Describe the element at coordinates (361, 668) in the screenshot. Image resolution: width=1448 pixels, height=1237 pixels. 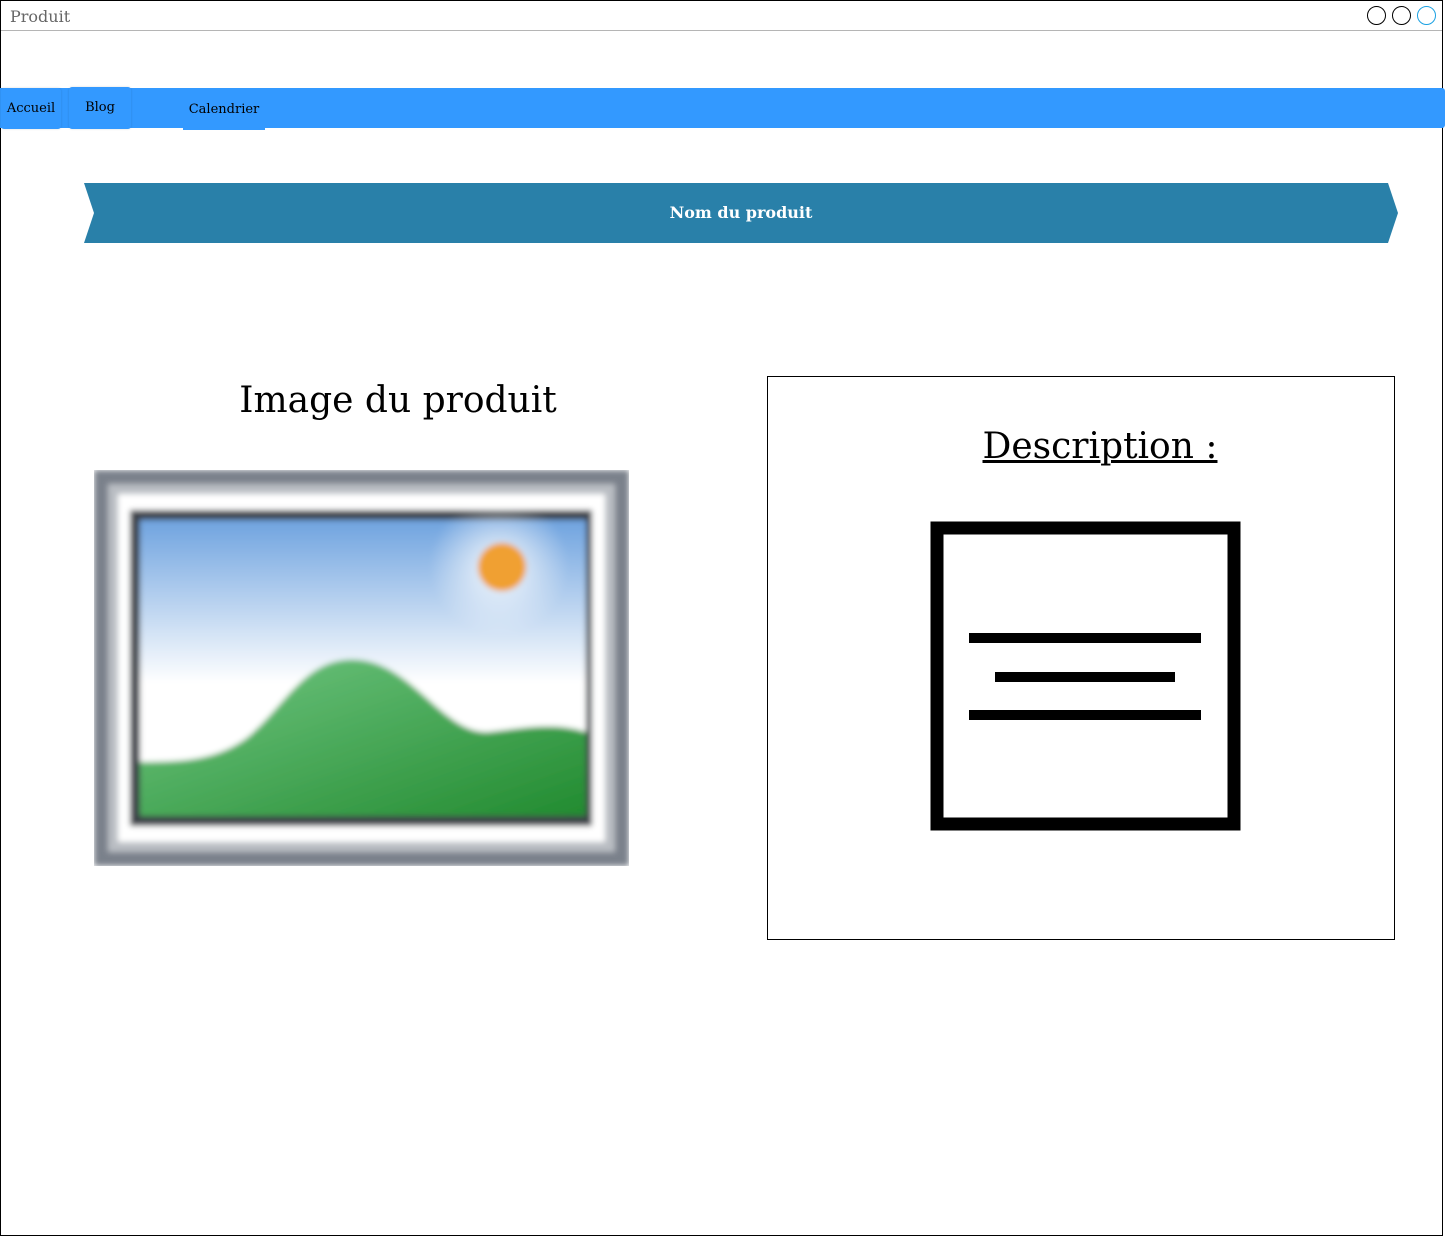
I see `image-placeholder-icon` at that location.